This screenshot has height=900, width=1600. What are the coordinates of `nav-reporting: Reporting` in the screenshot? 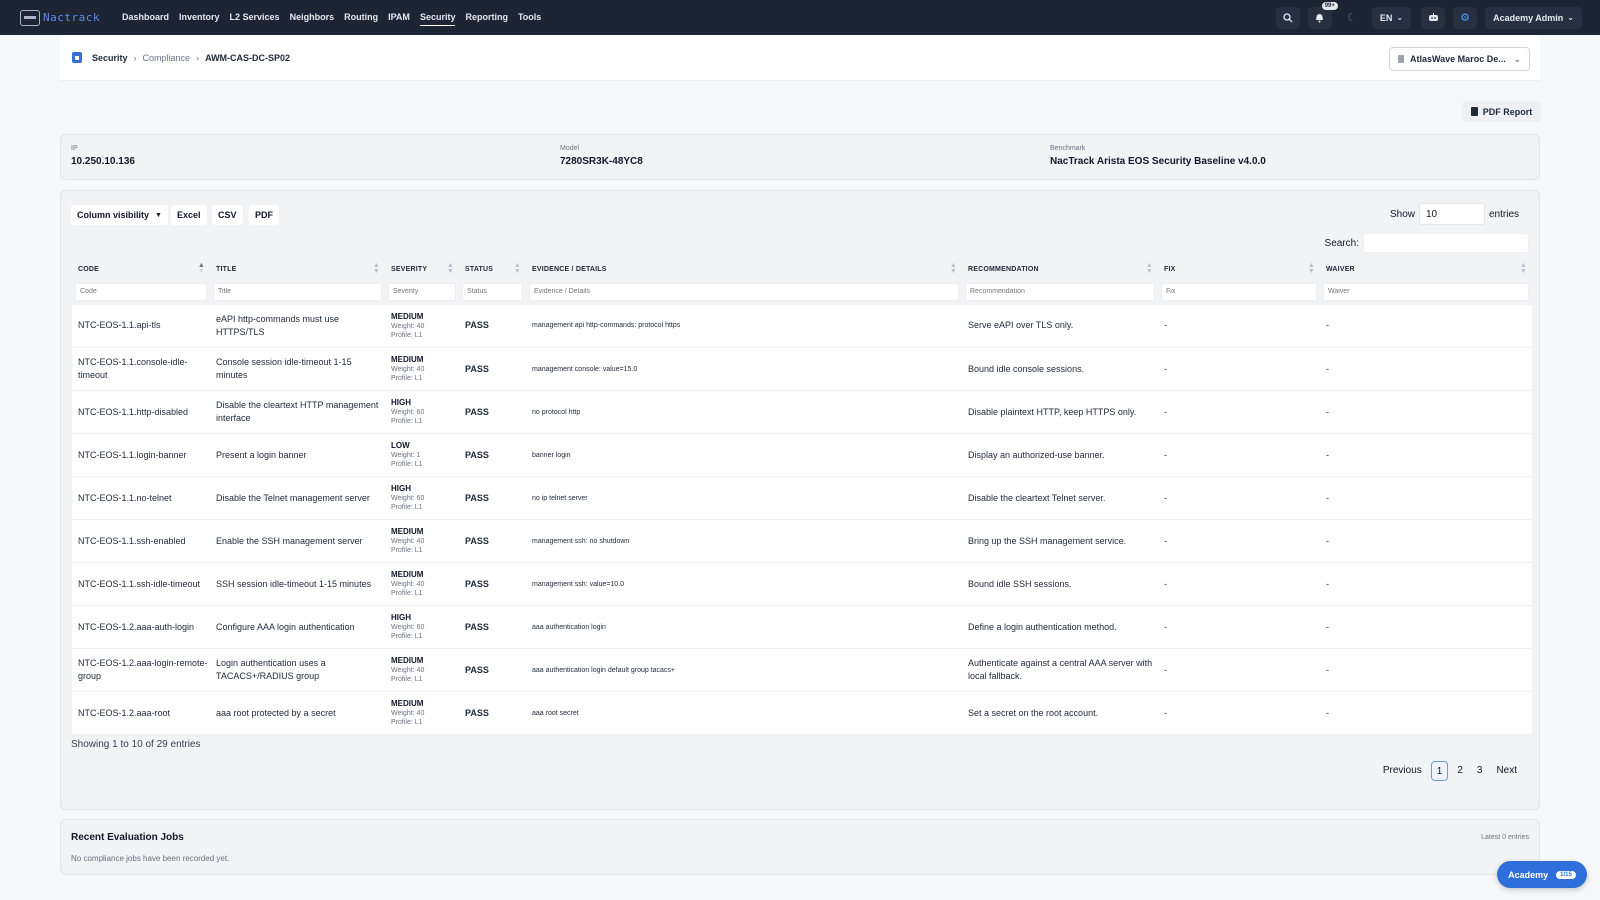 It's located at (486, 17).